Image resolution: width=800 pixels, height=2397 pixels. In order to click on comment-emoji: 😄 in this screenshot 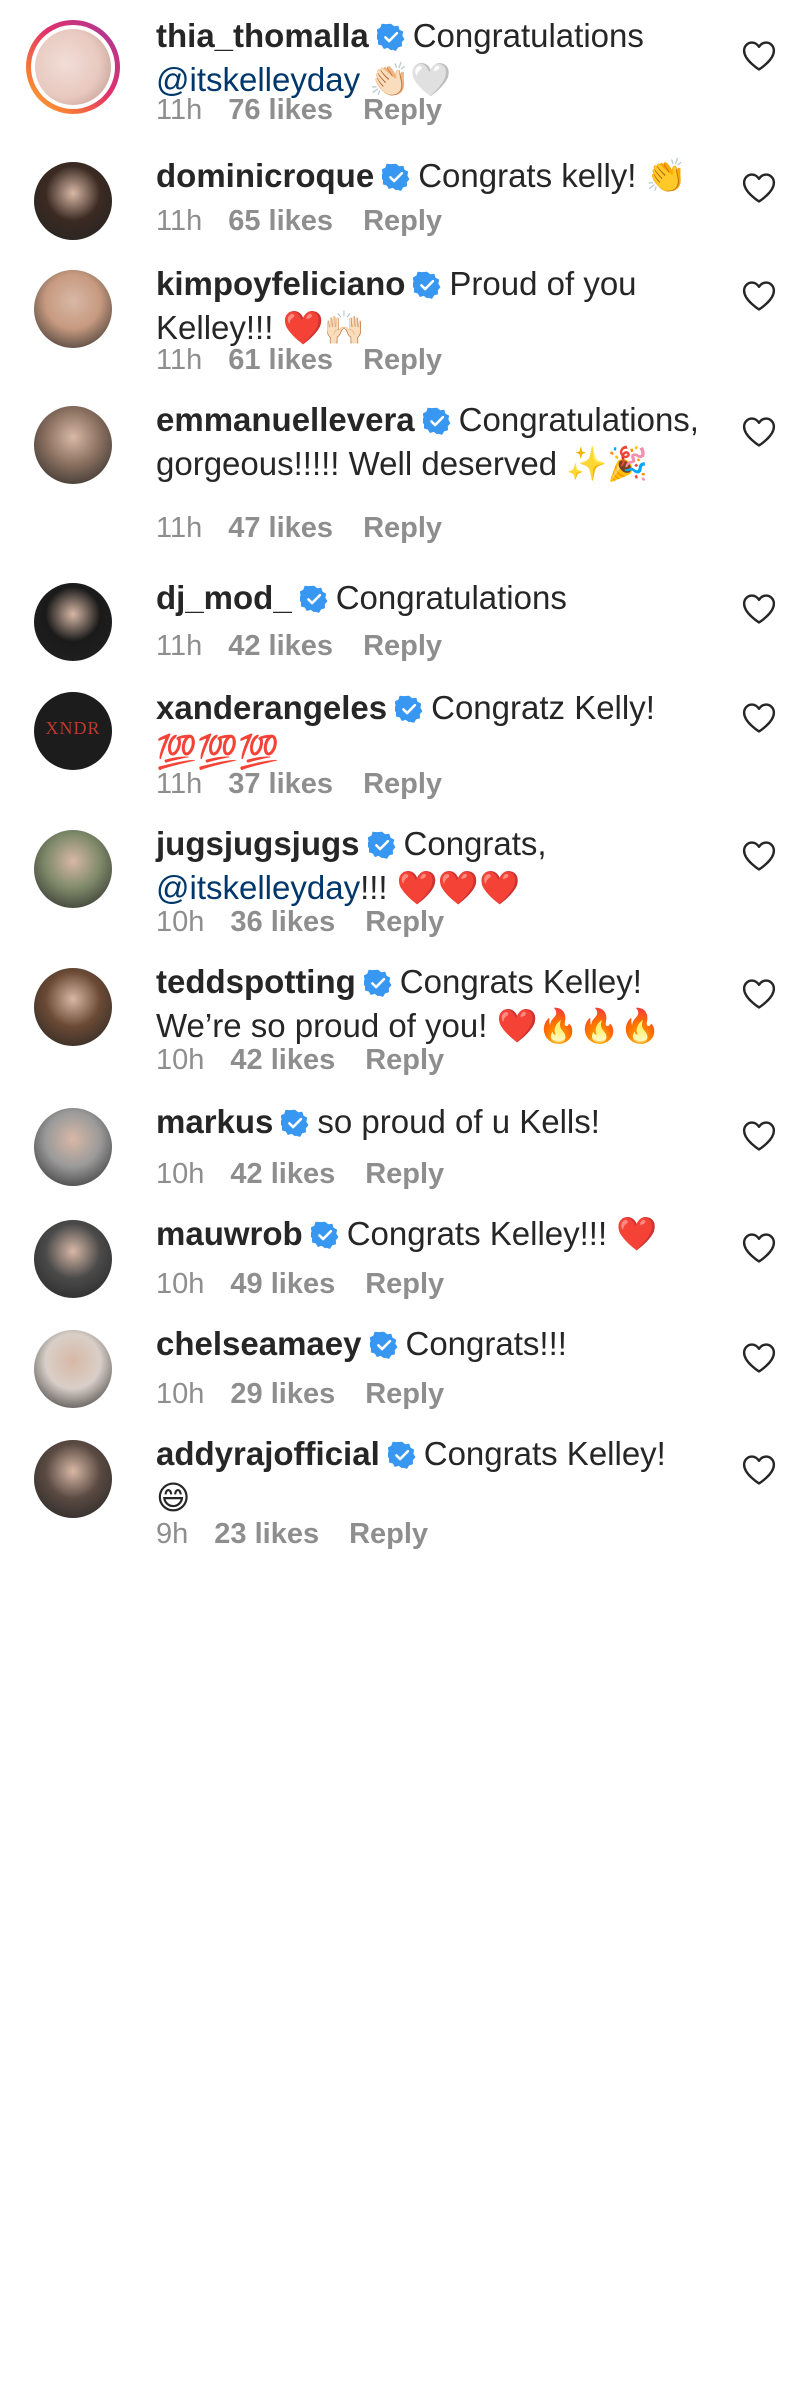, I will do `click(173, 1497)`.